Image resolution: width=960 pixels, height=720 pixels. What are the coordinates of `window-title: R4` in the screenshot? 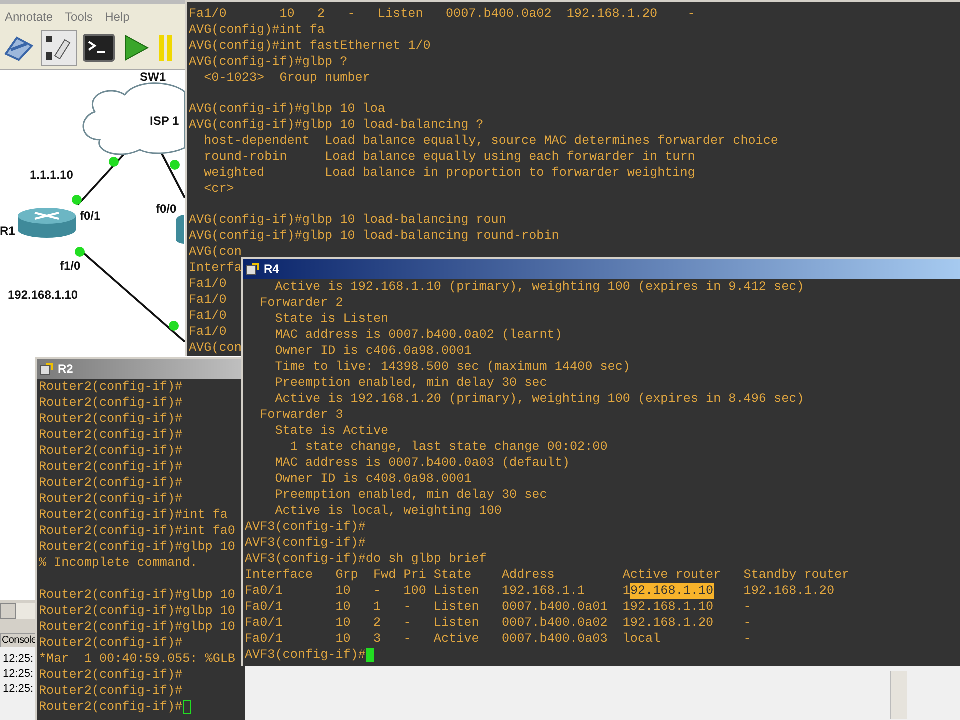 It's located at (272, 269).